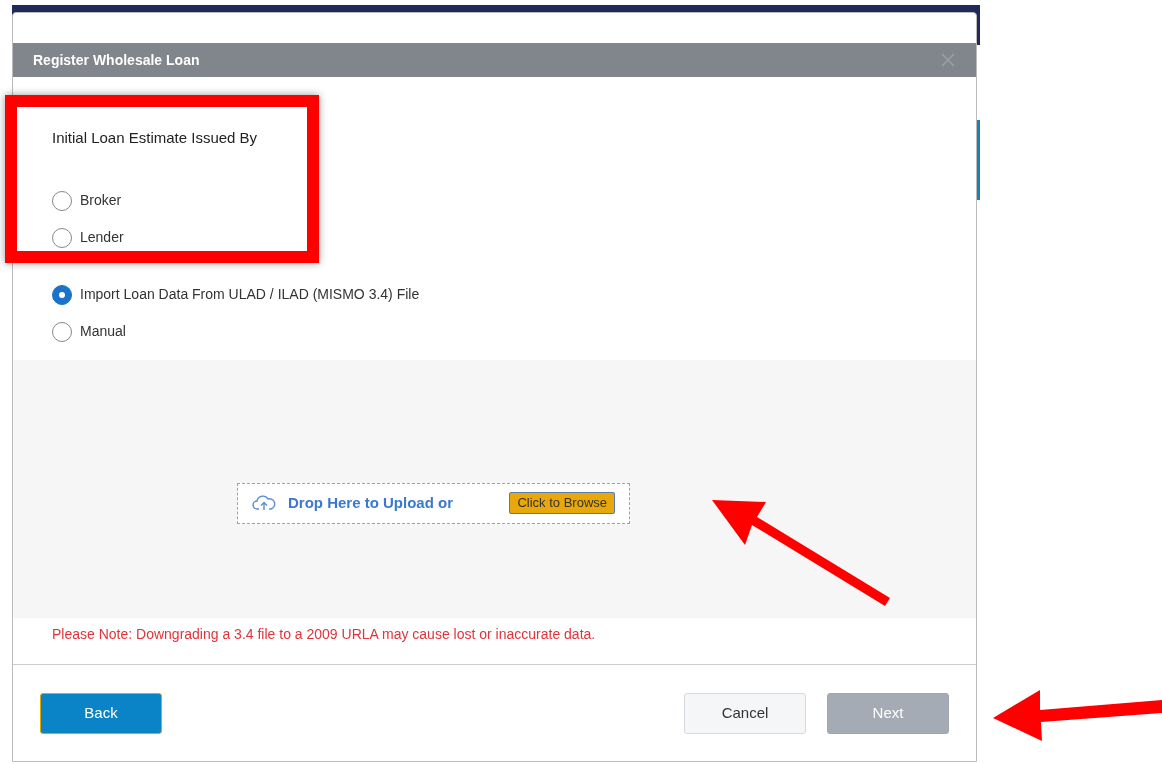  What do you see at coordinates (101, 713) in the screenshot?
I see `action-button: Back` at bounding box center [101, 713].